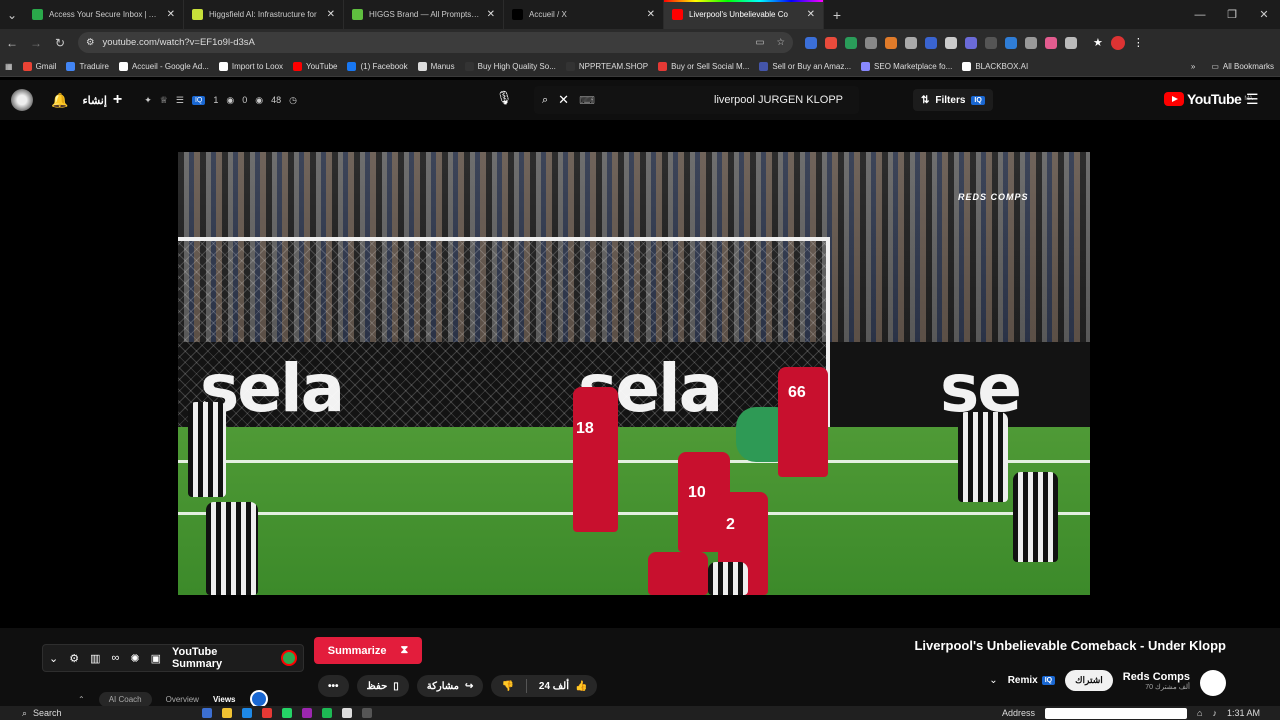  I want to click on puzzle-icon, so click(1071, 42).